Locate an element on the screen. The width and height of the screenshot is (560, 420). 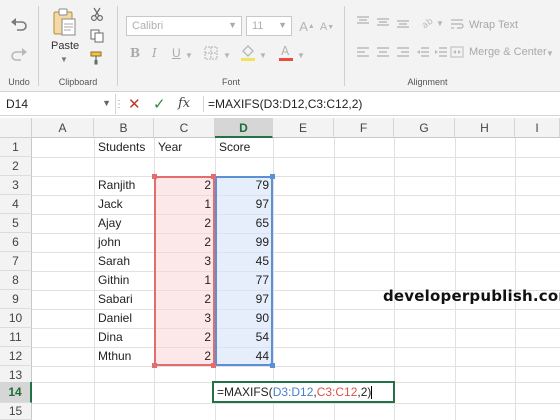
cancel-icon: ✕ is located at coordinates (134, 104).